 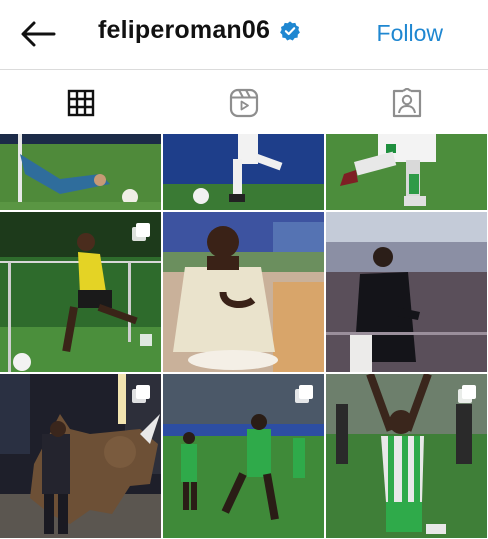 I want to click on tab-grid, so click(x=81, y=103).